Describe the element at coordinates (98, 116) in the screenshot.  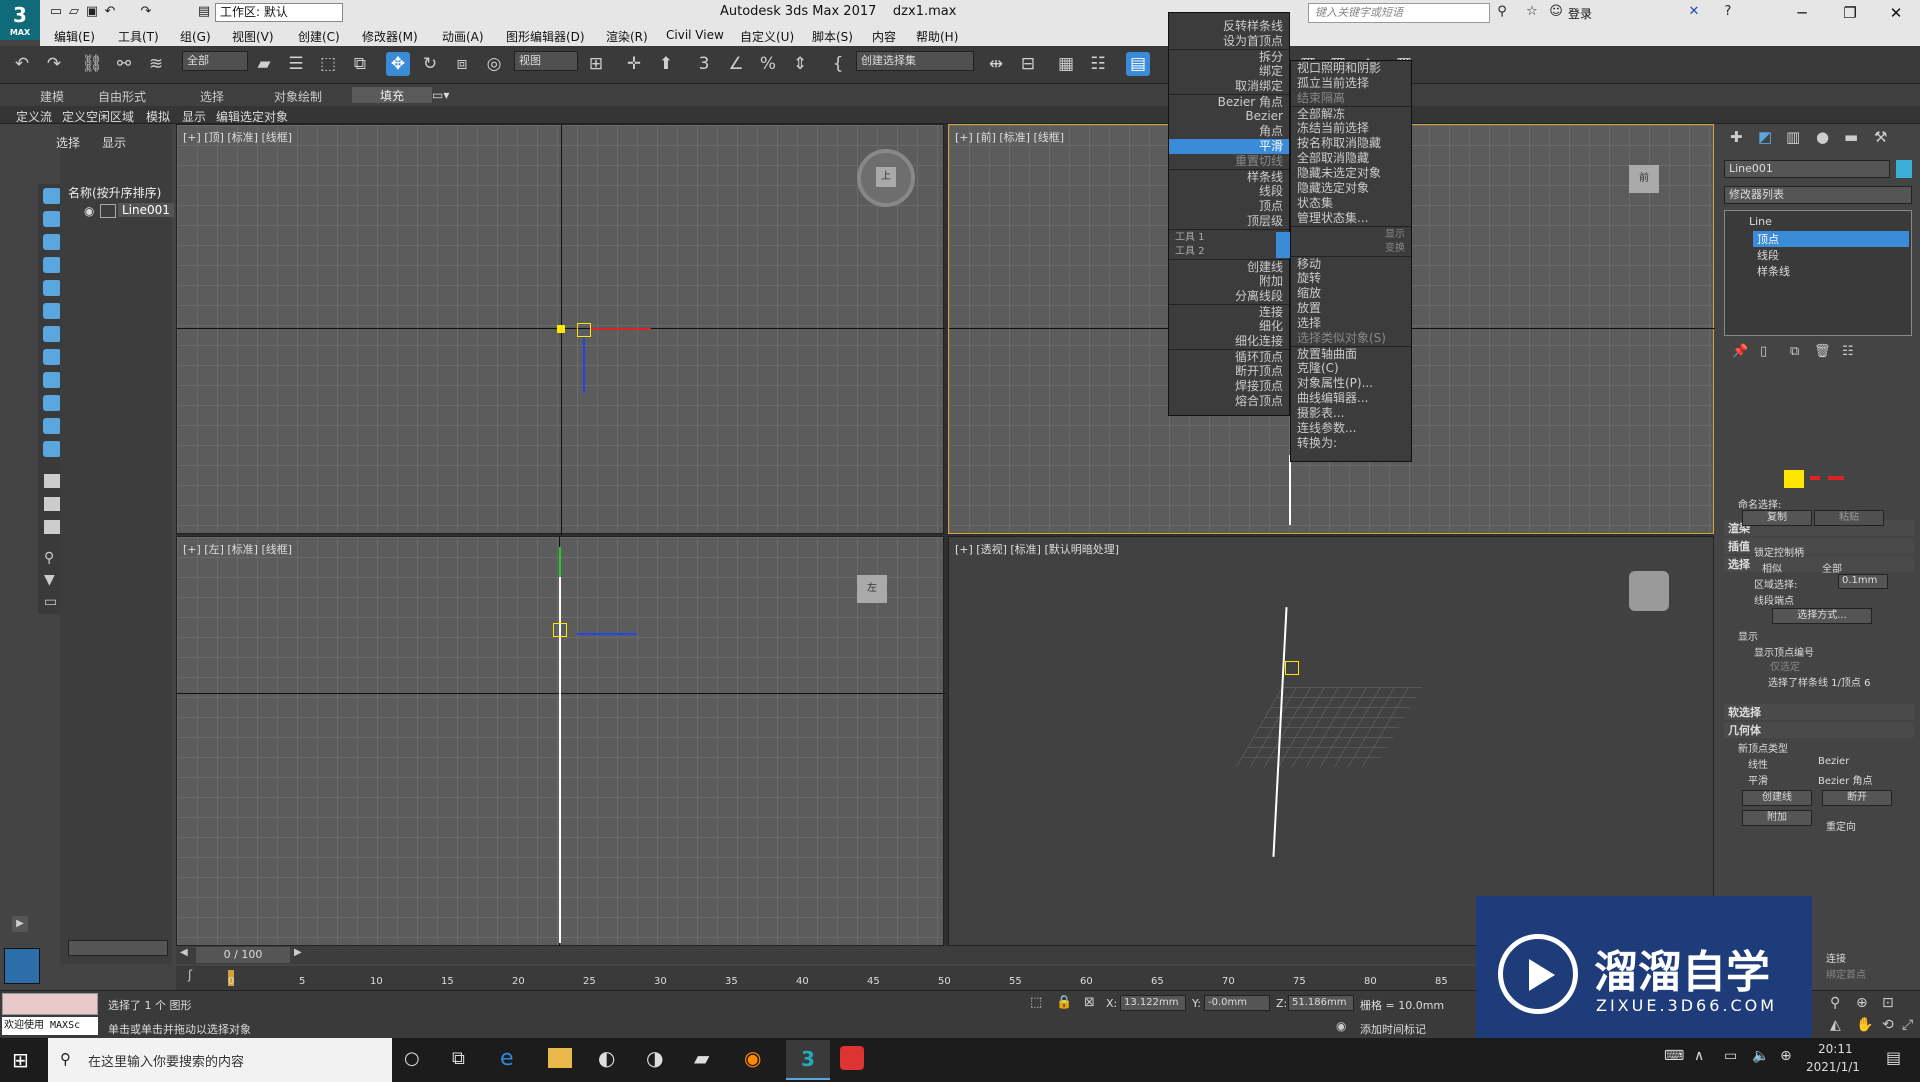
I see `define-idle-areas-button: 定义空闲区域` at that location.